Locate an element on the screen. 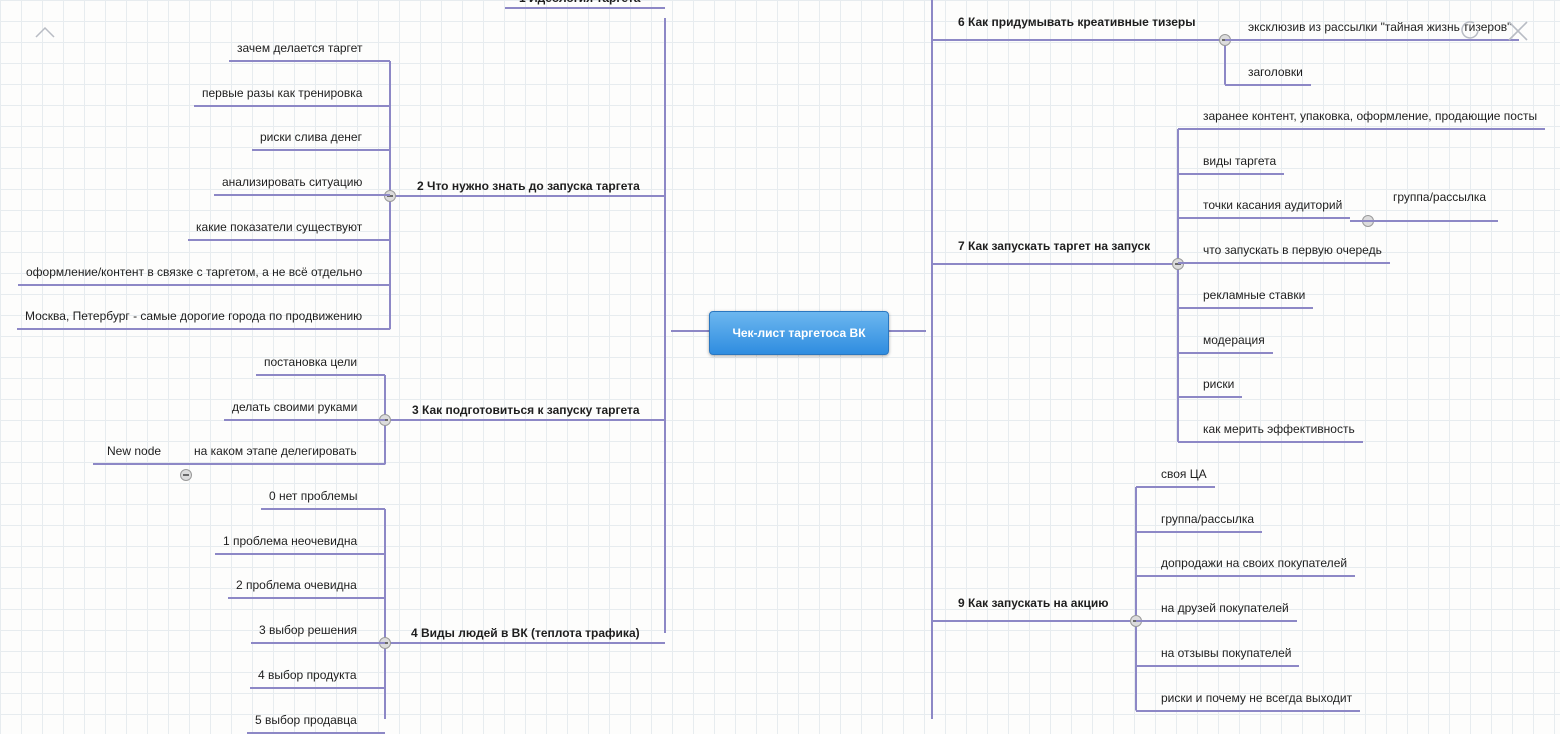 The image size is (1560, 734). leaf-node: 1 проблема неочевидна is located at coordinates (290, 541).